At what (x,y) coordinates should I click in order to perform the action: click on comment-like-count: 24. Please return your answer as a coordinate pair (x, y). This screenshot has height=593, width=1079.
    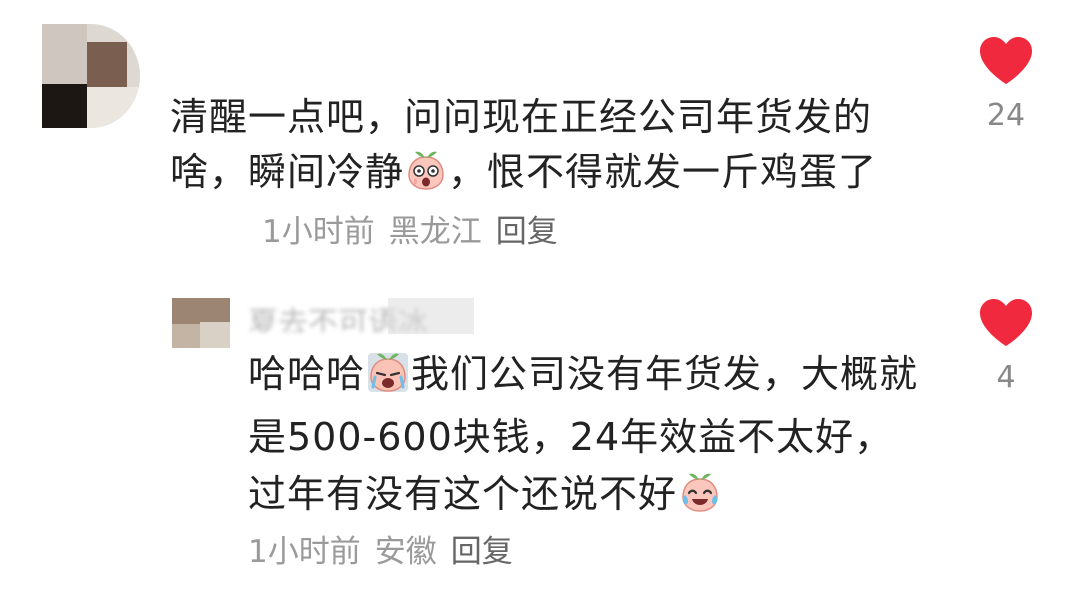
    Looking at the image, I should click on (1006, 115).